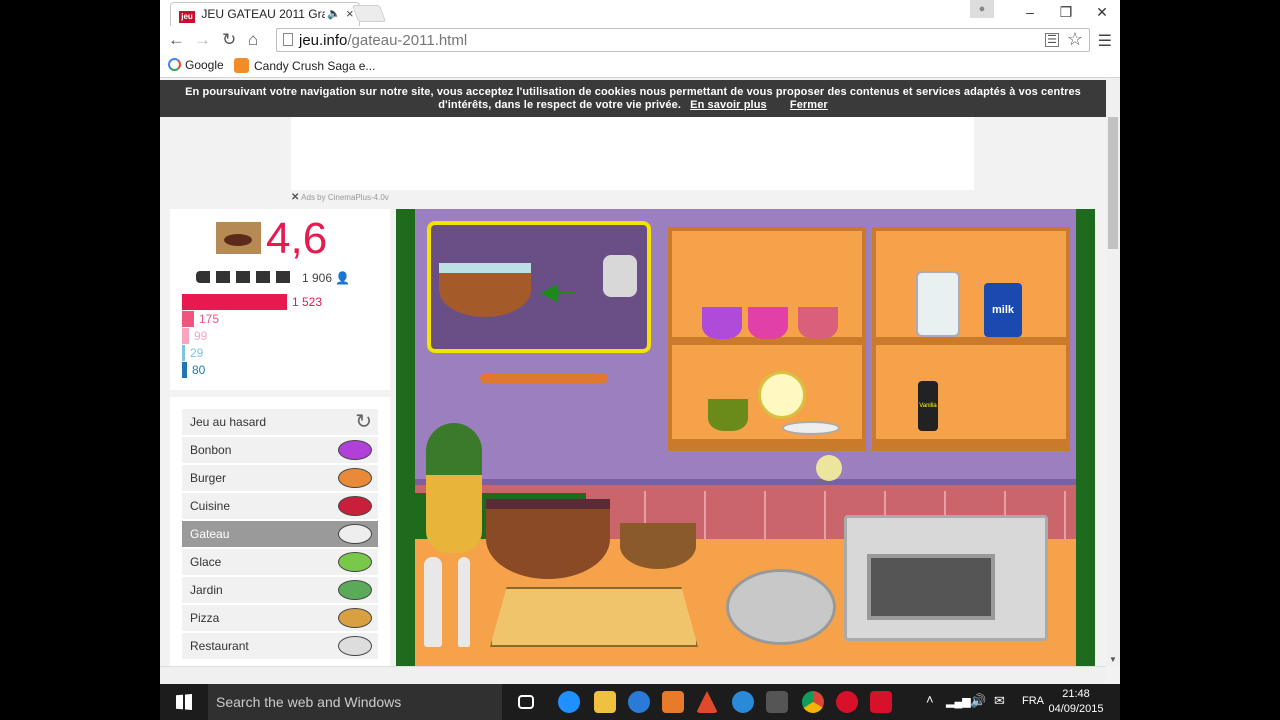 The height and width of the screenshot is (720, 1280). Describe the element at coordinates (1113, 659) in the screenshot. I see `scroll-down-icon: ▼` at that location.